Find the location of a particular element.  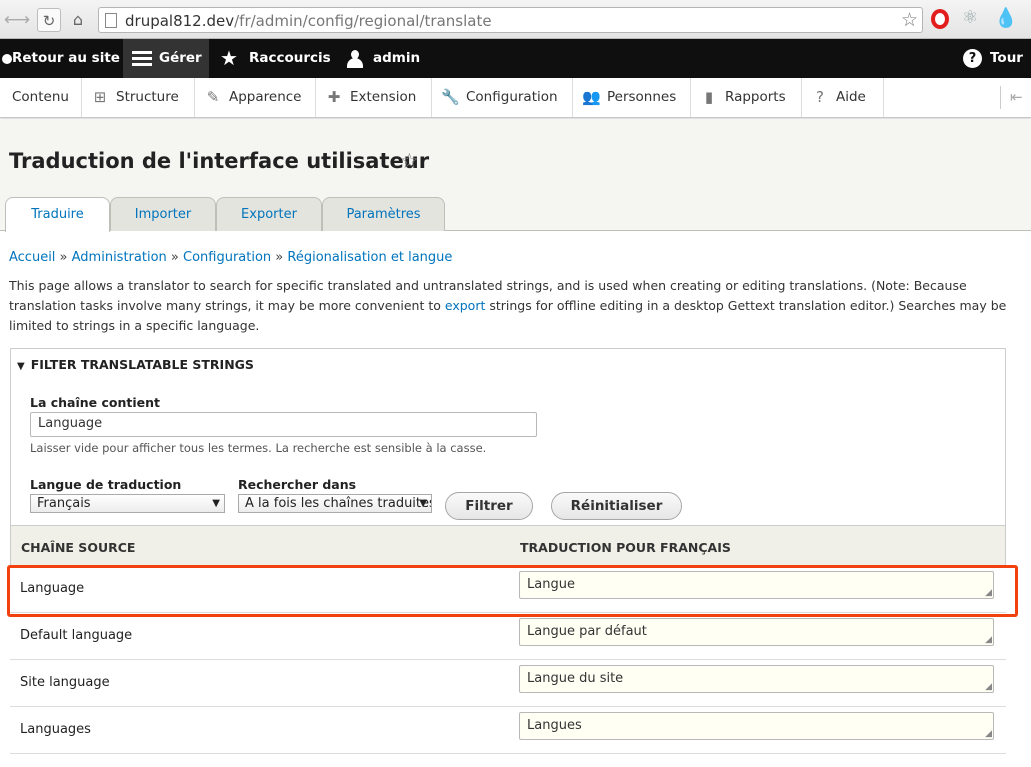

react-extension-icon: ⚛ is located at coordinates (972, 17).